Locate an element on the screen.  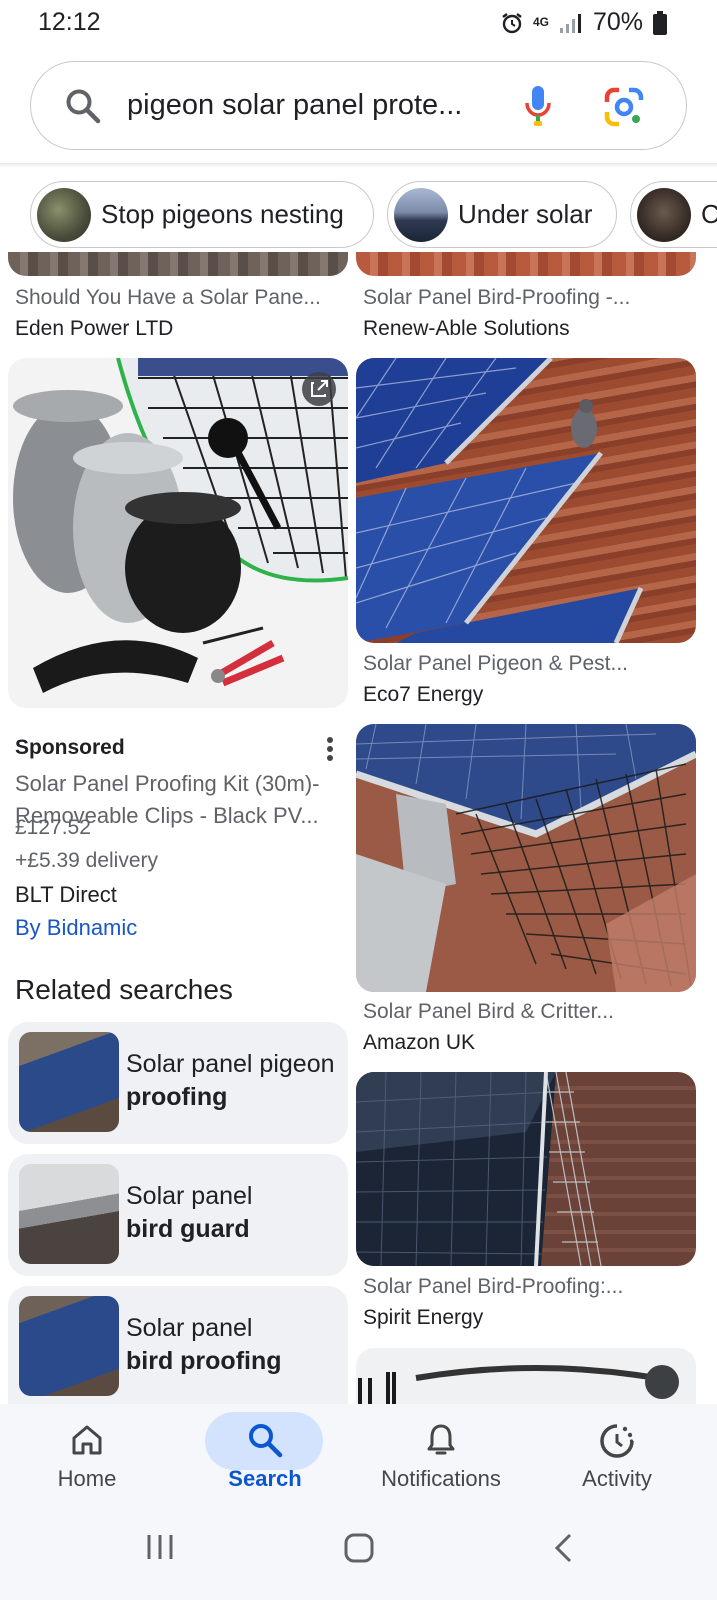
panel-with-mesh is located at coordinates (479, 1169).